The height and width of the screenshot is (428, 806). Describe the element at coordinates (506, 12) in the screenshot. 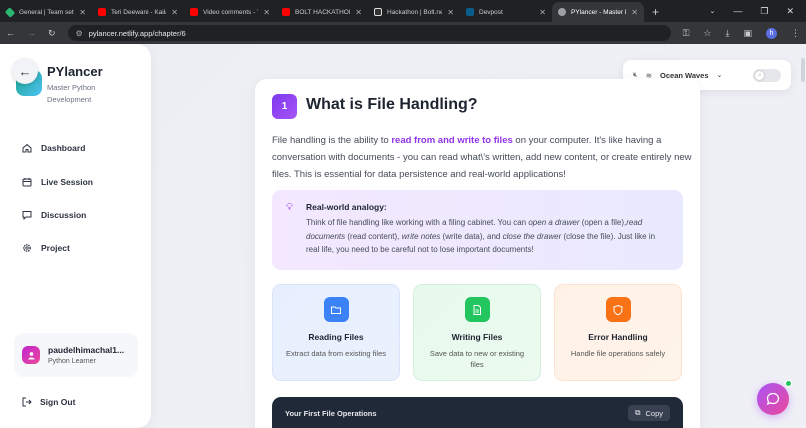

I see `browser-tab: Devpost ✕` at that location.